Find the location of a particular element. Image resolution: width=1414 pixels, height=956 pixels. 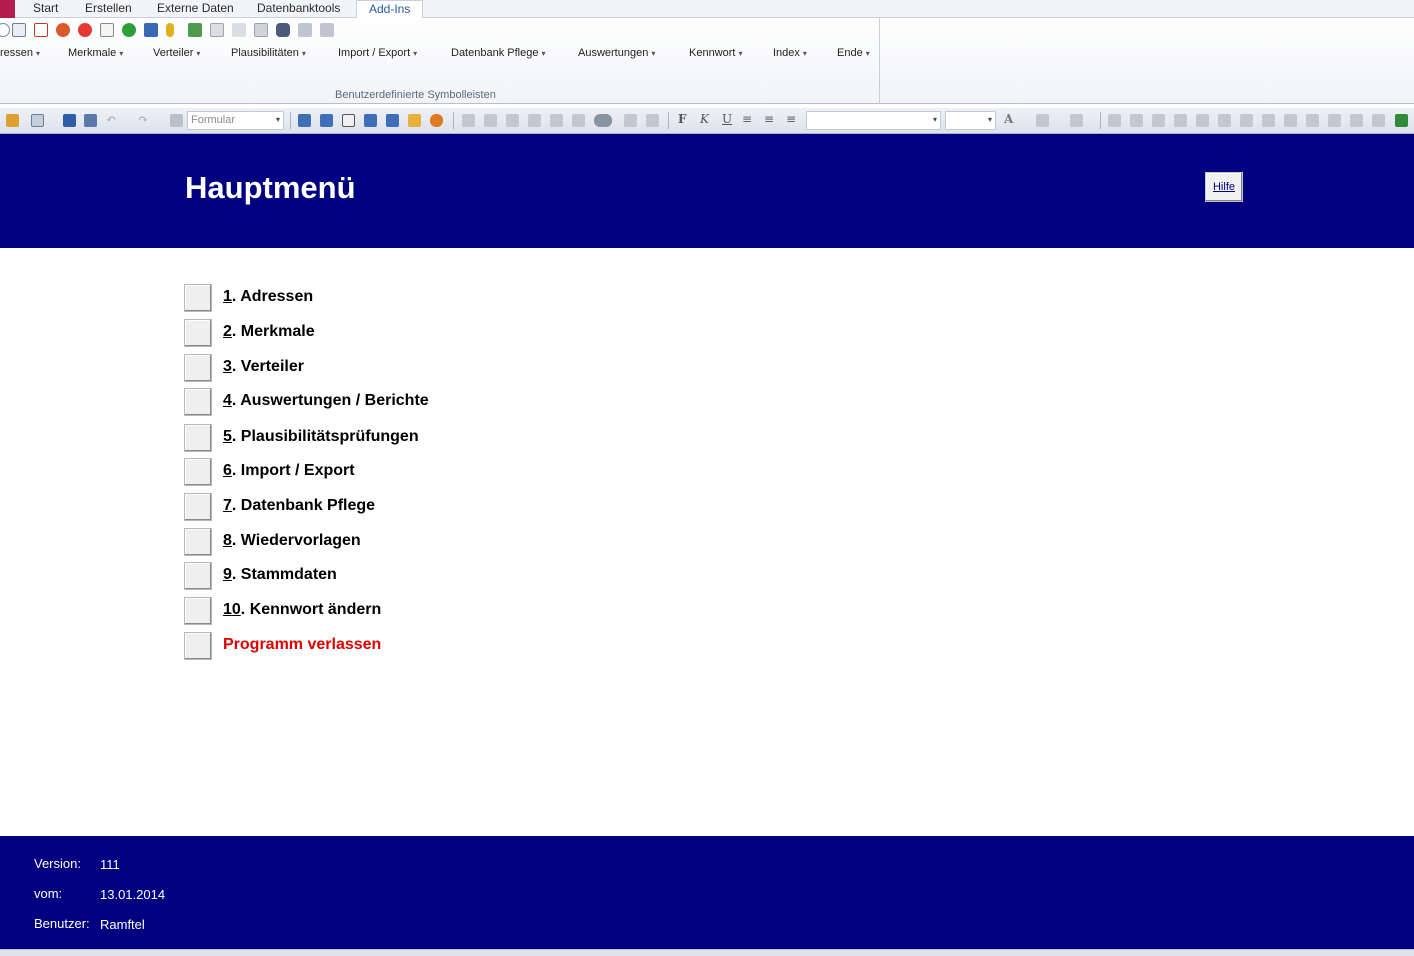

tab-start: Start is located at coordinates (45, 9).